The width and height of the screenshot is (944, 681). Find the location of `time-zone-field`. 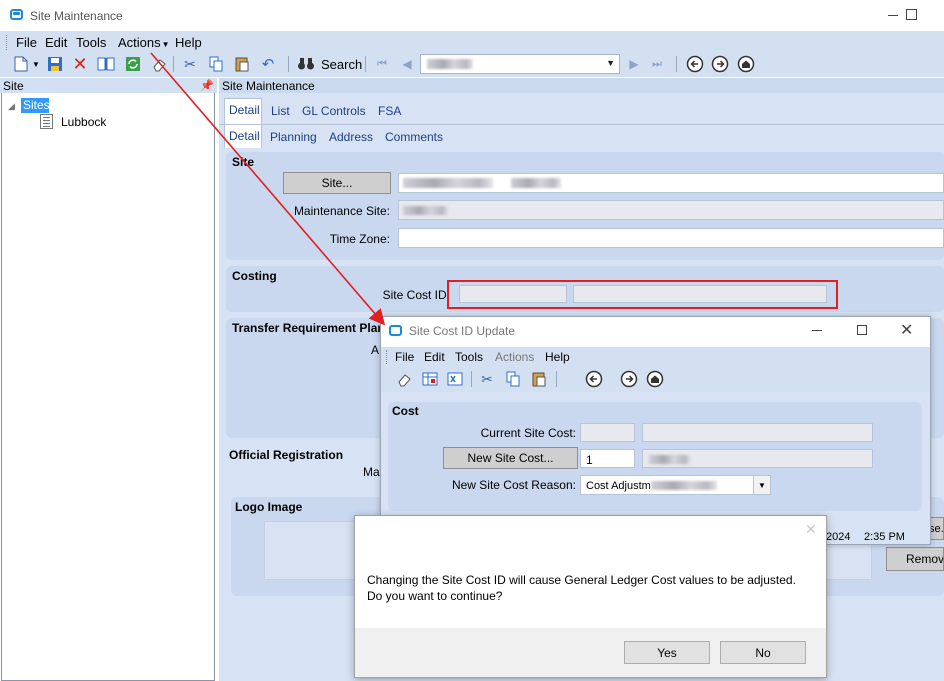

time-zone-field is located at coordinates (671, 238).